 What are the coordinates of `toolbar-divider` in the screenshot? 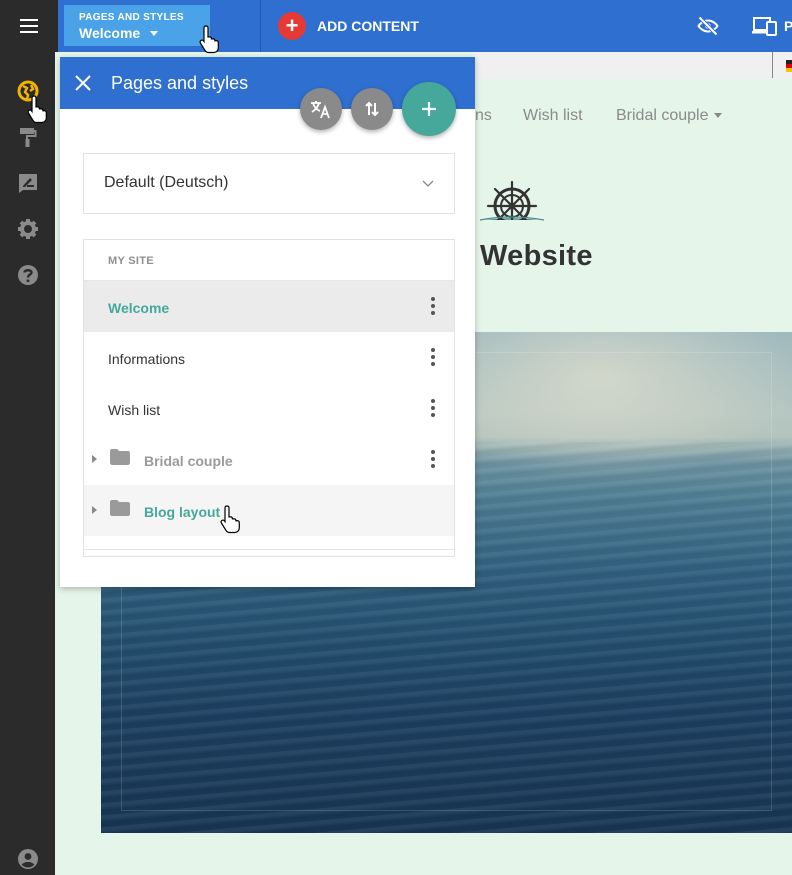 It's located at (260, 26).